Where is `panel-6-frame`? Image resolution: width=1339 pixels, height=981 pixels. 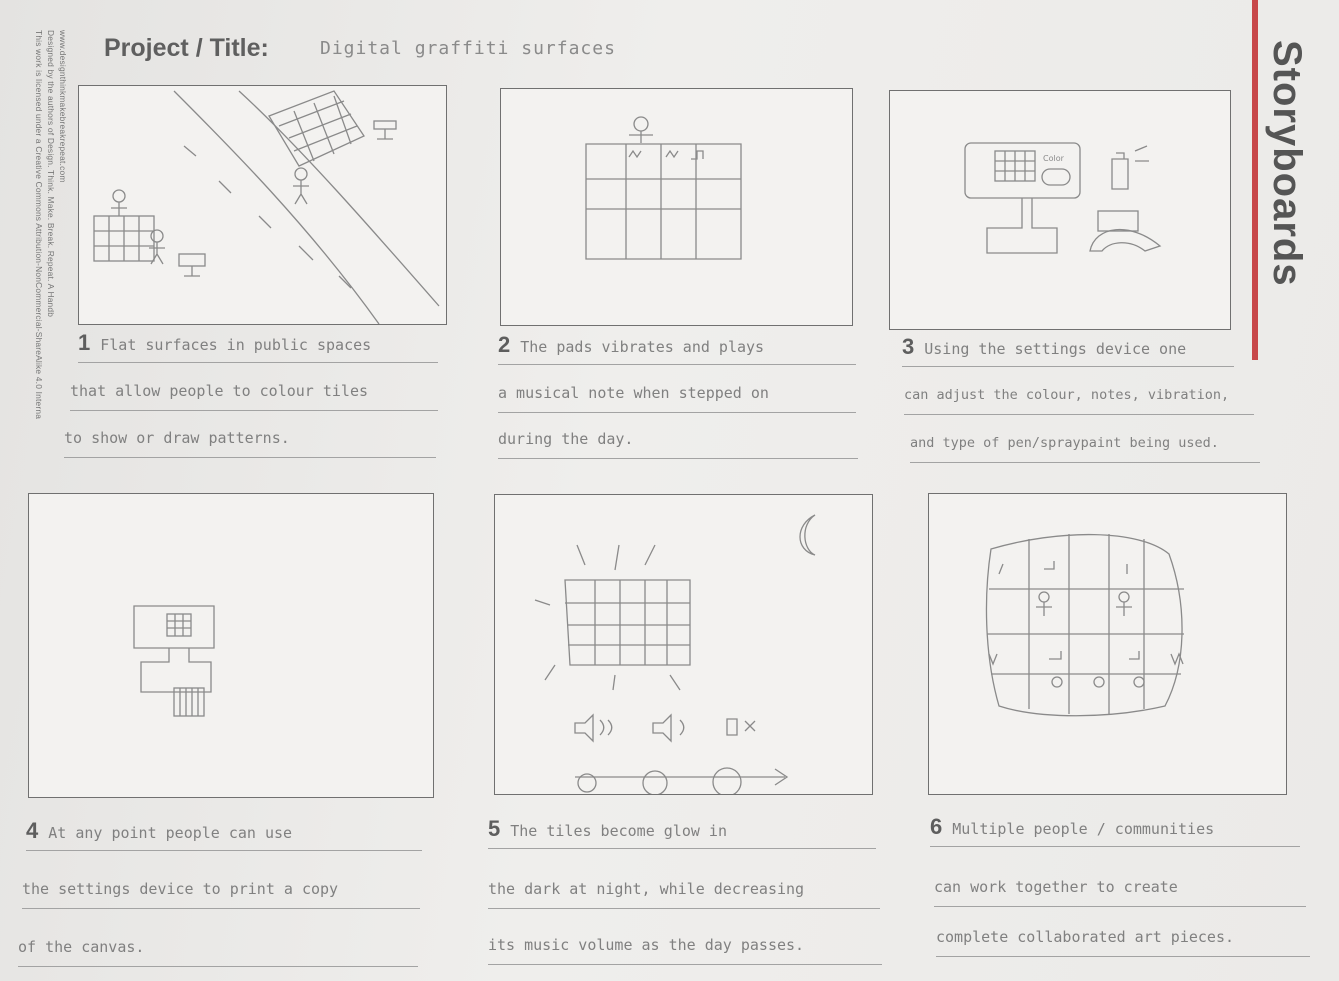 panel-6-frame is located at coordinates (1107, 644).